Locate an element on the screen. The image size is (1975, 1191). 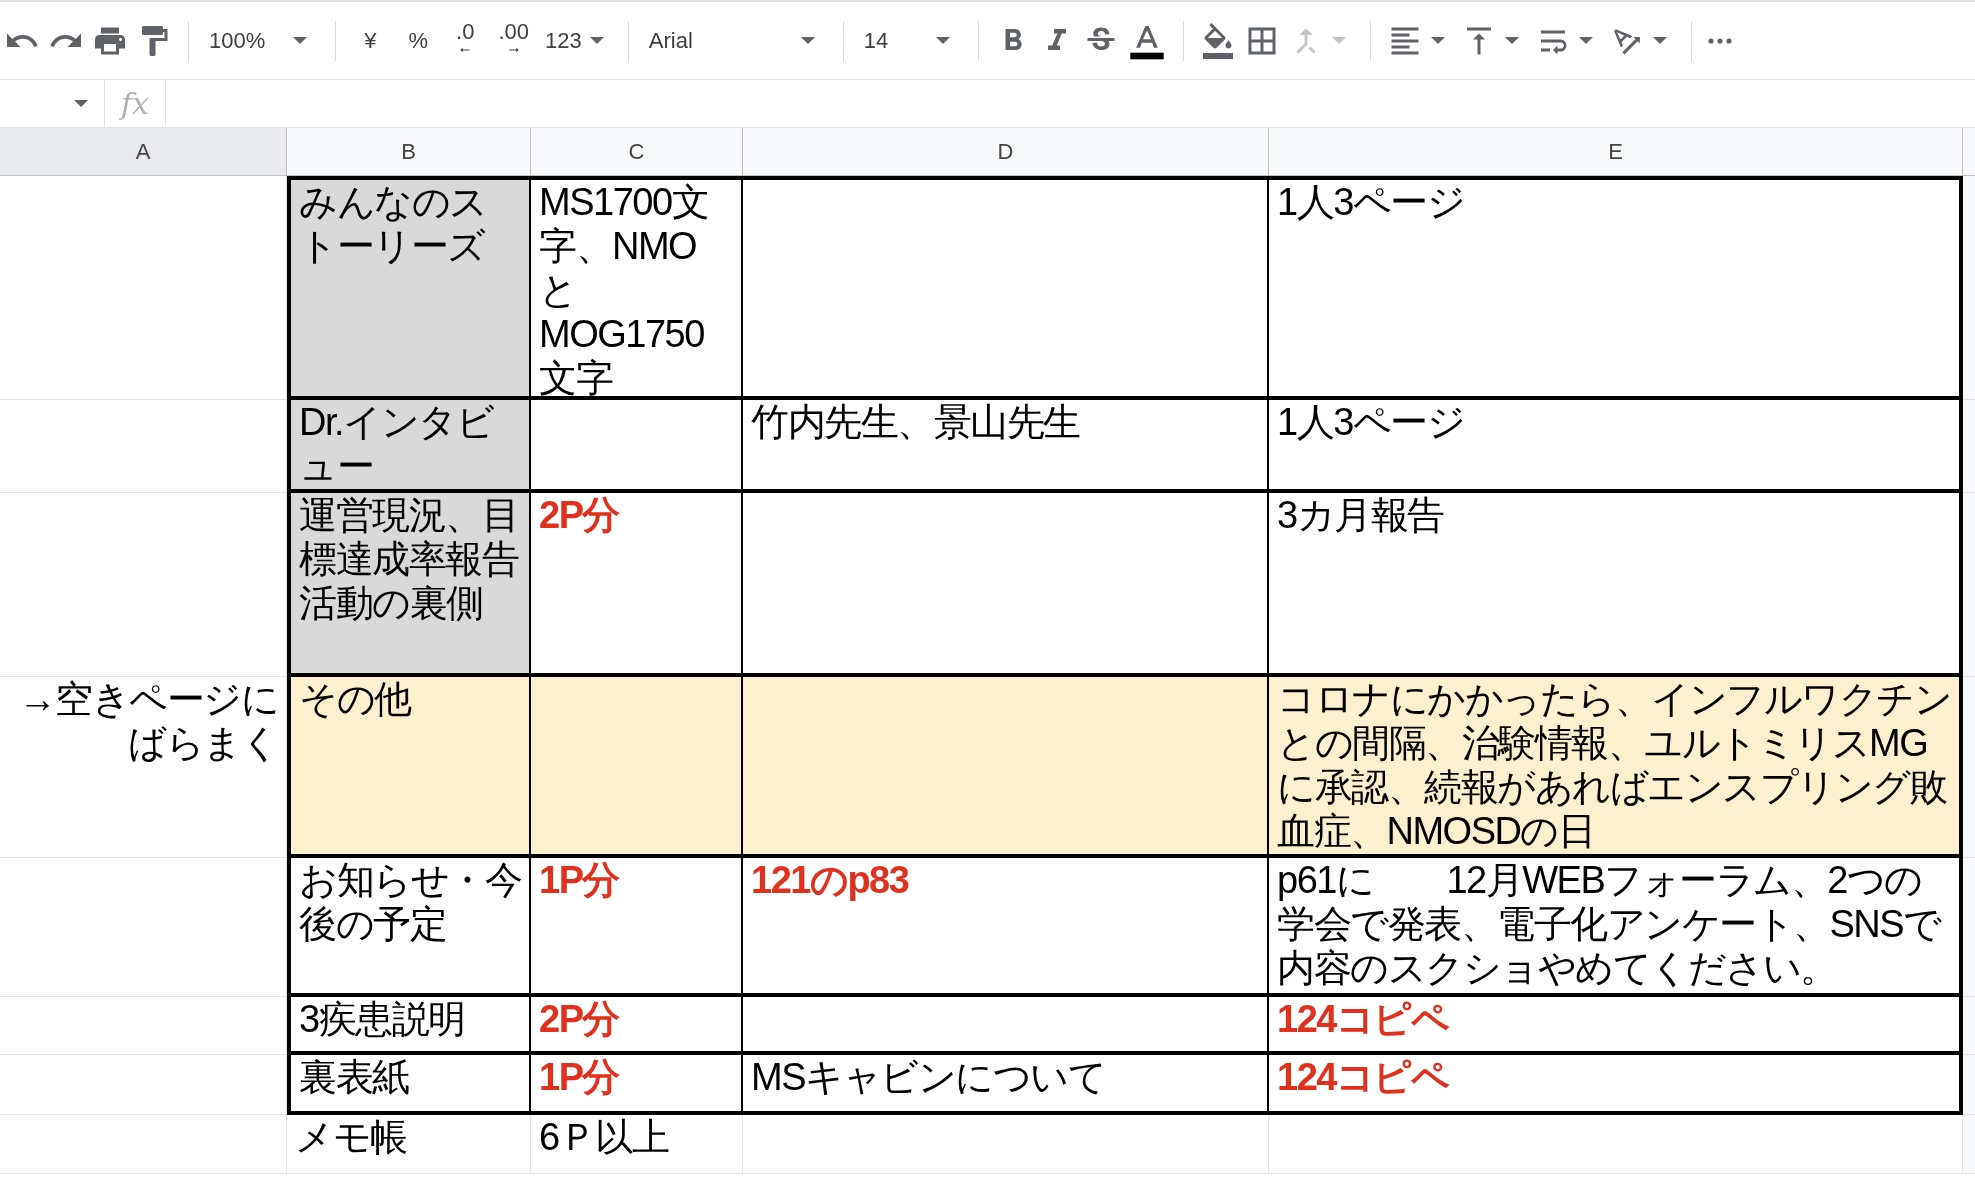
table-cell: みんなのストーリーズ is located at coordinates (409, 288).